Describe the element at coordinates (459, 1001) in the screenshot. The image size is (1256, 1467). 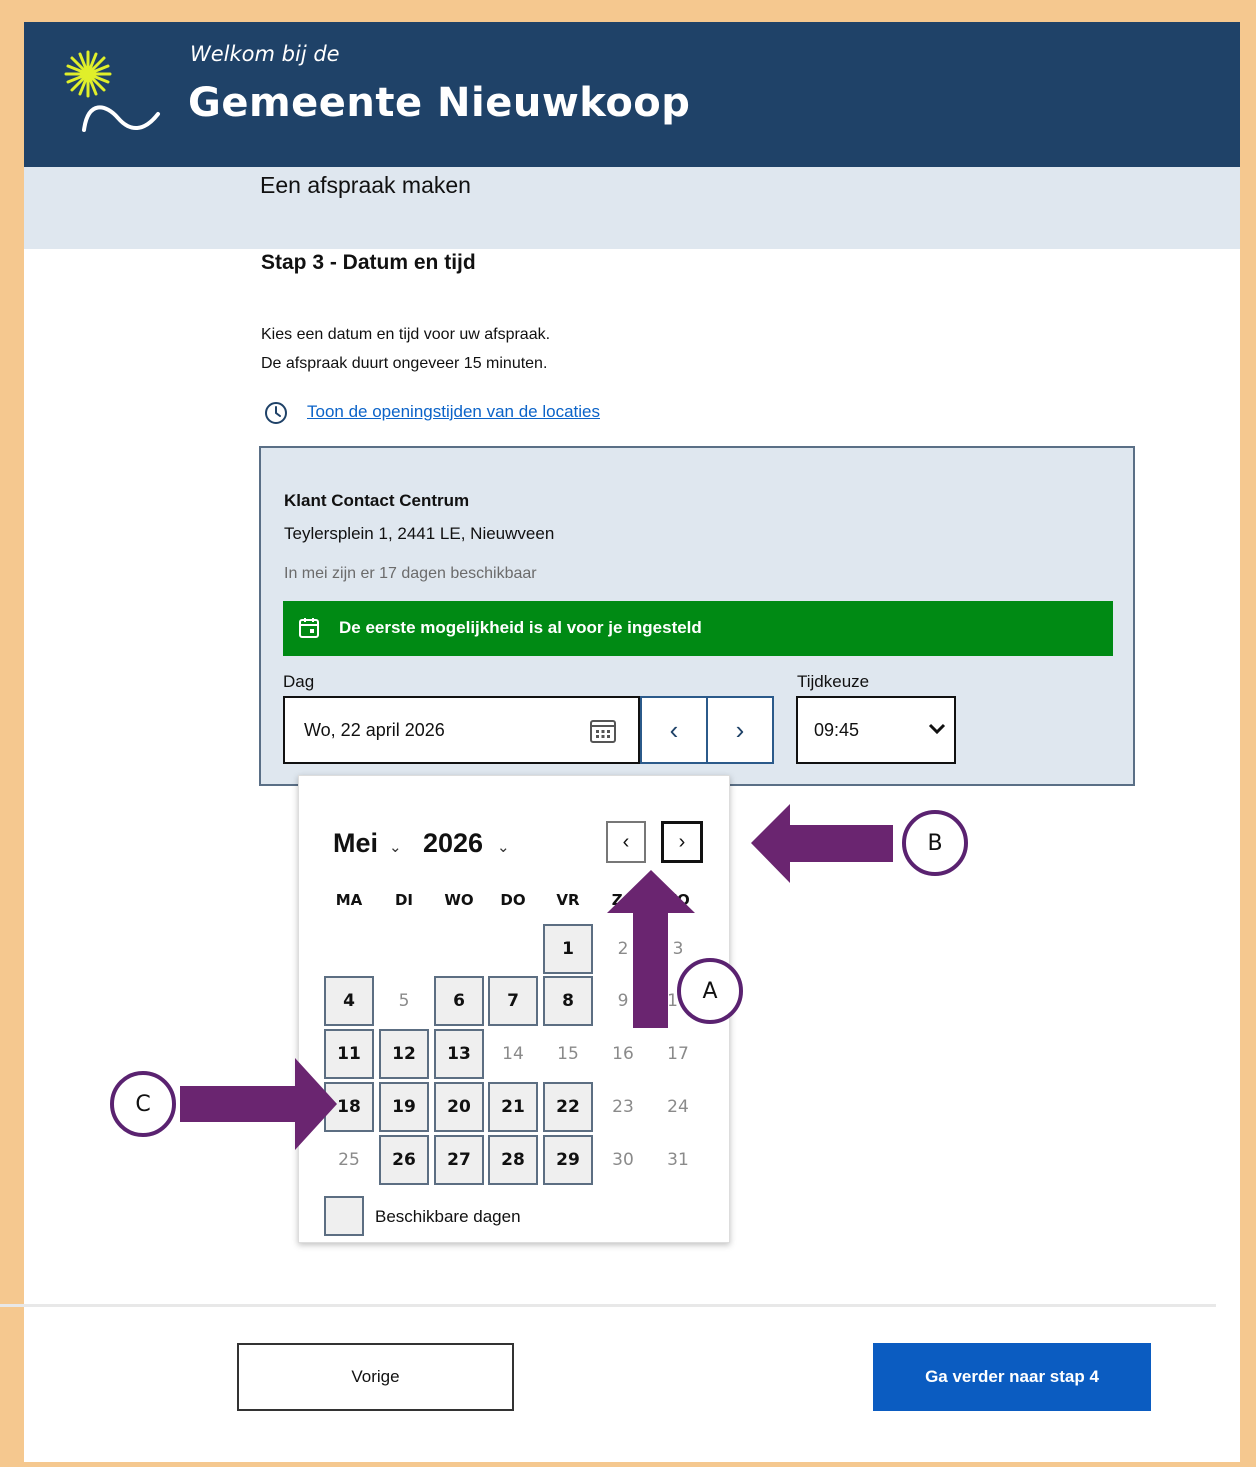
I see `calendar-day-available: 6` at that location.